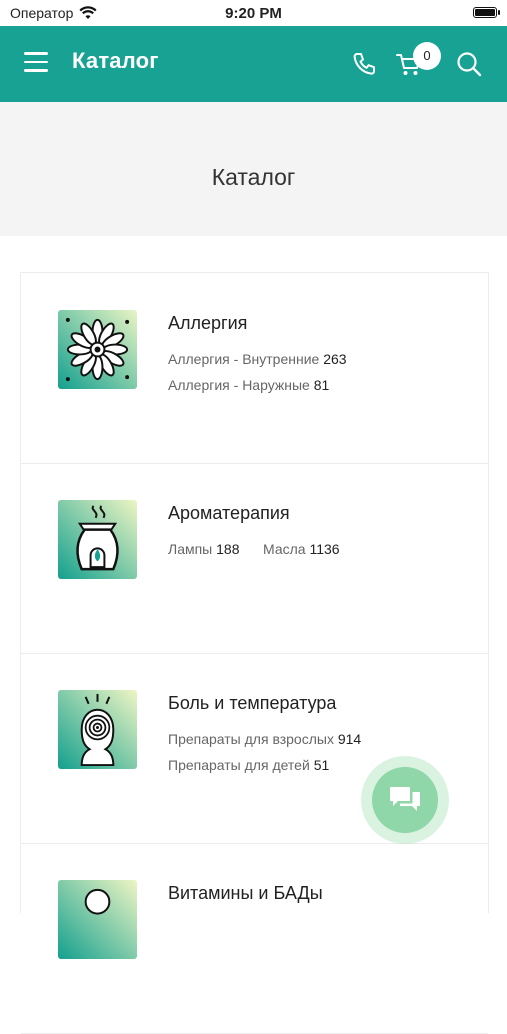 The width and height of the screenshot is (507, 1034). I want to click on subcategory-count: 81, so click(321, 385).